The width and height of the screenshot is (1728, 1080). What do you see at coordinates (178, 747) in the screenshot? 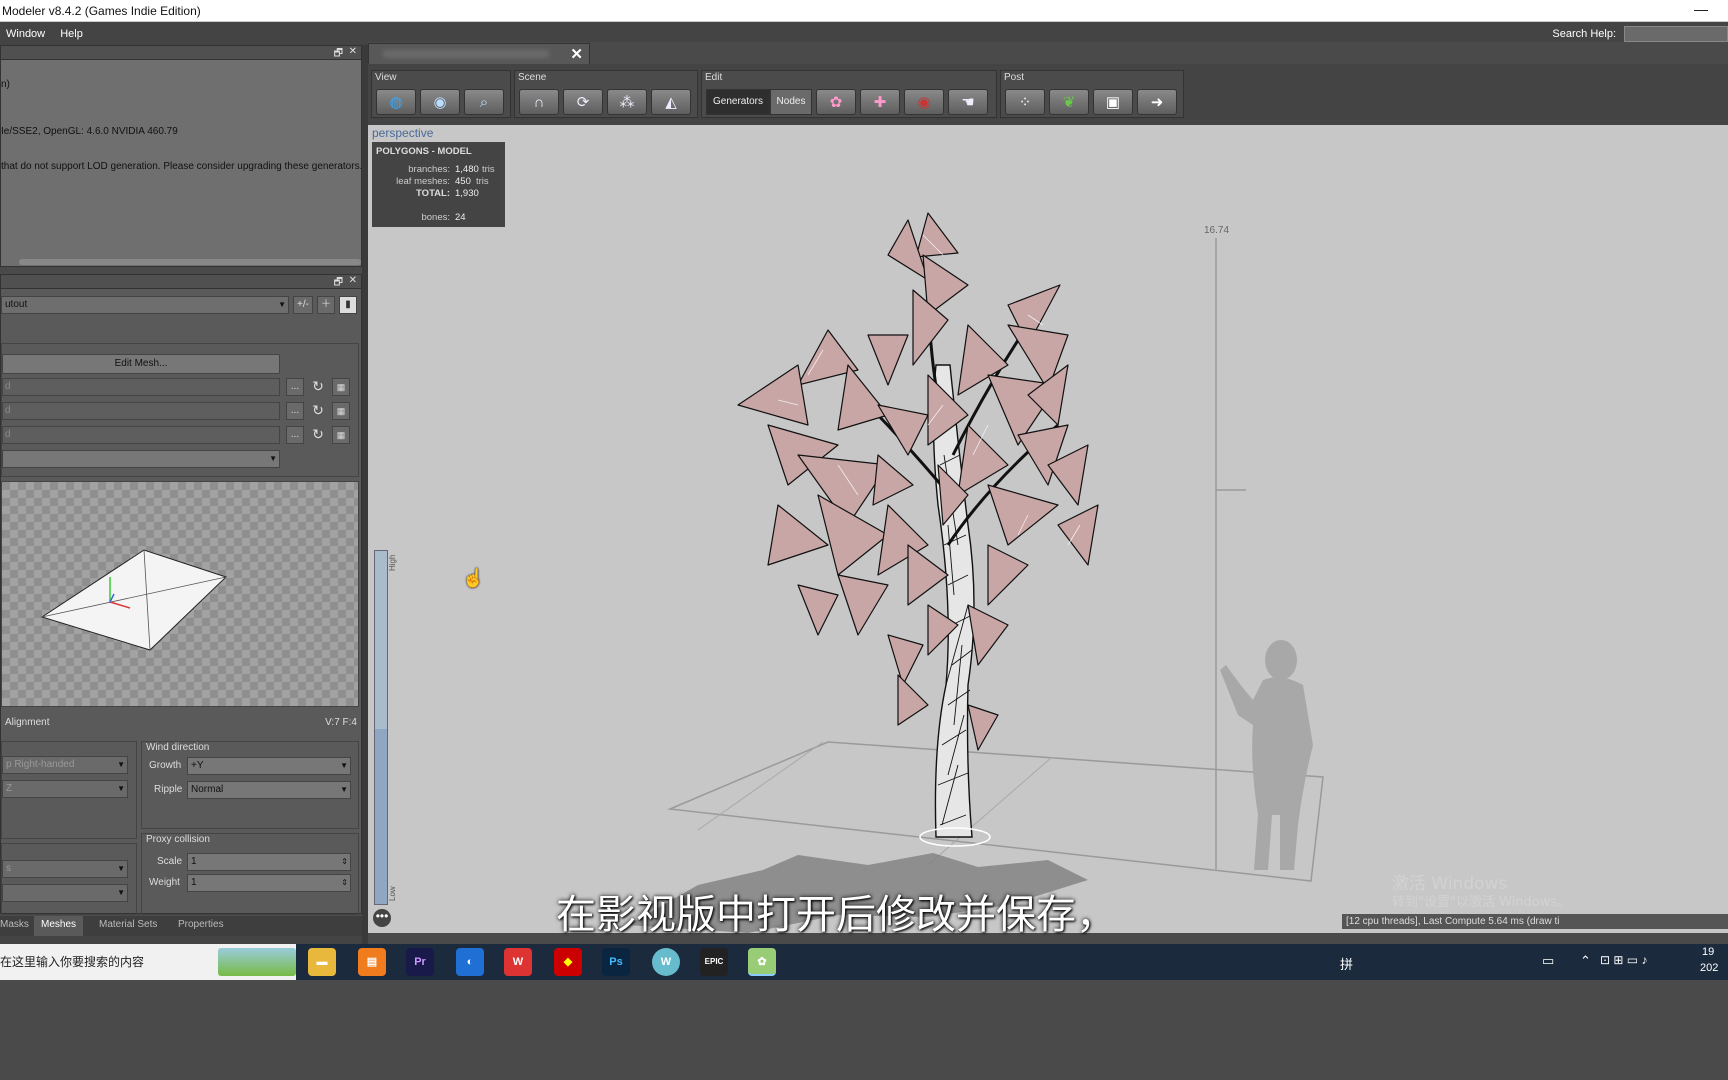
I see `wind-direction-label: Wind direction` at bounding box center [178, 747].